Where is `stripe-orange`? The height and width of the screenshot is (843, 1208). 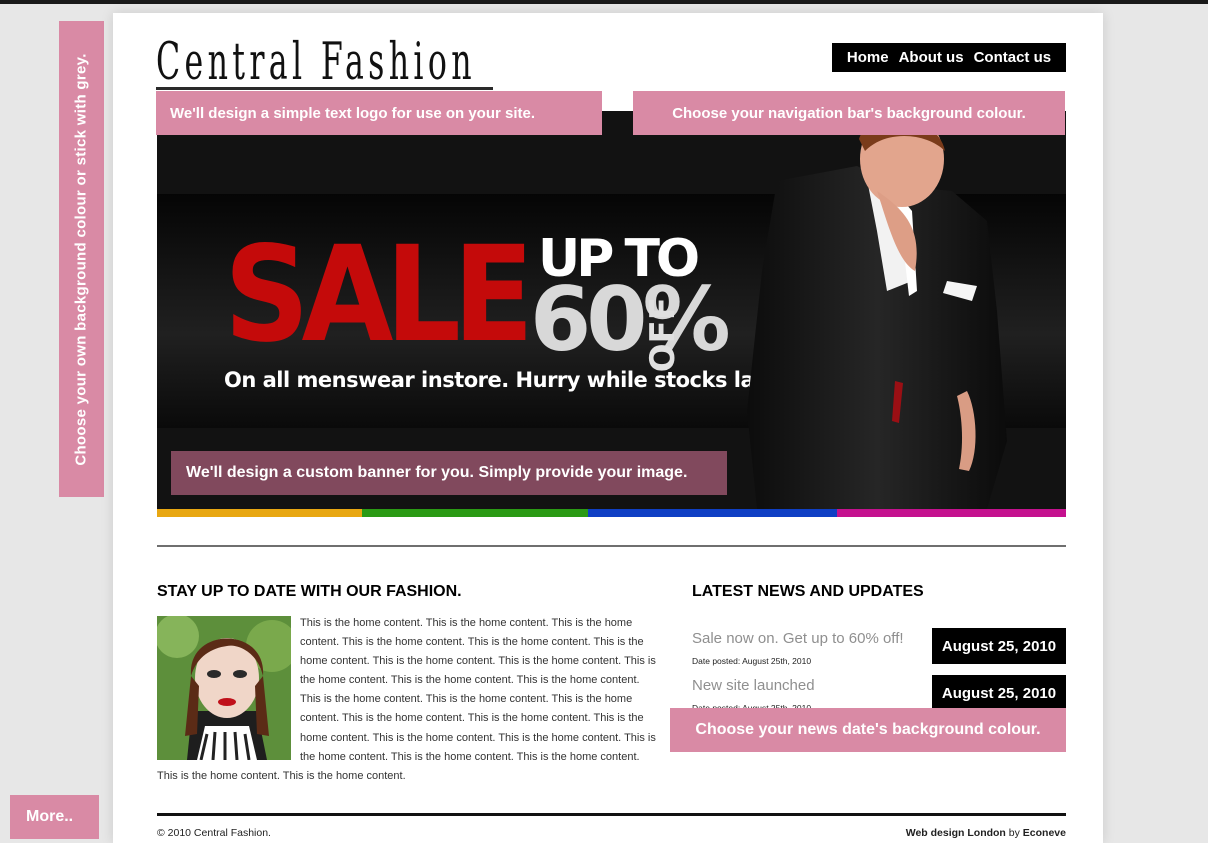 stripe-orange is located at coordinates (259, 513).